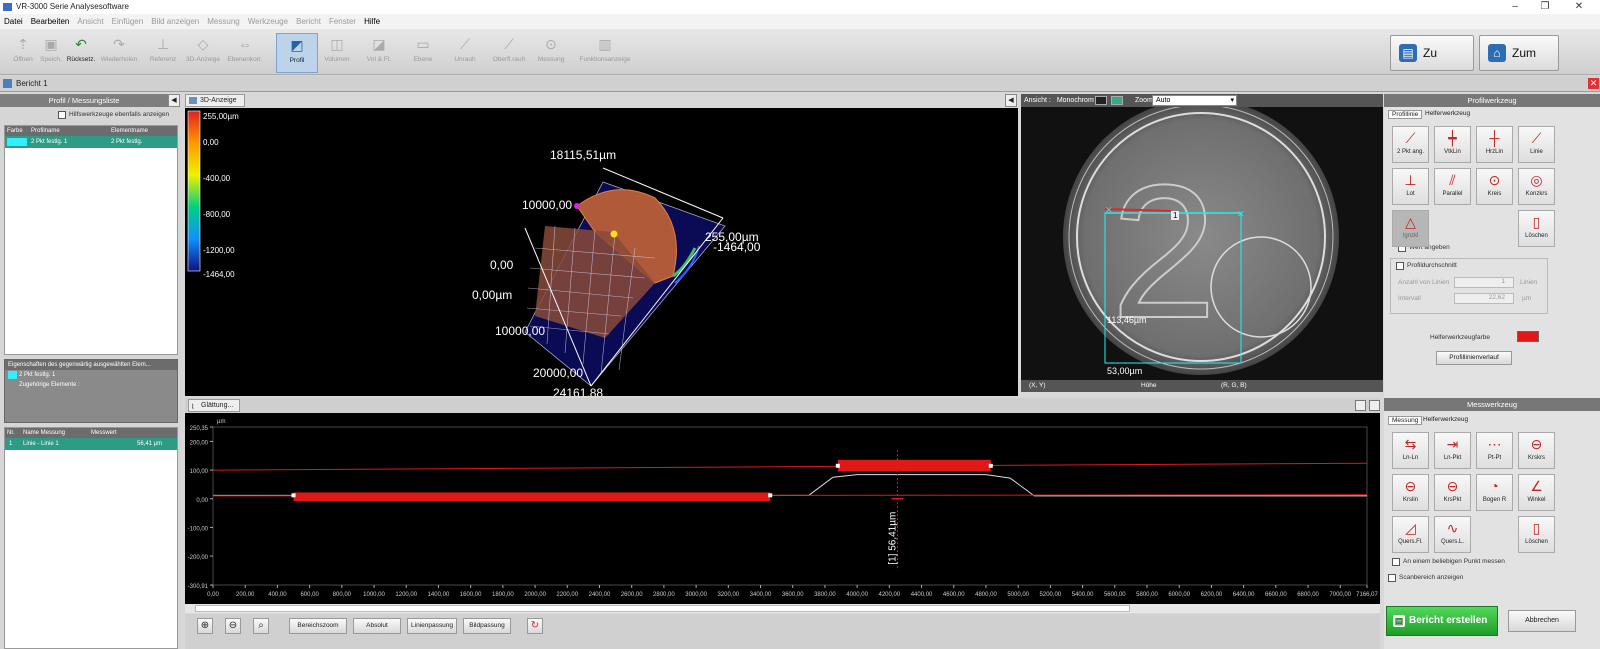 Image resolution: width=1600 pixels, height=649 pixels. I want to click on toolbar-button-8: ◫ Volumen, so click(337, 53).